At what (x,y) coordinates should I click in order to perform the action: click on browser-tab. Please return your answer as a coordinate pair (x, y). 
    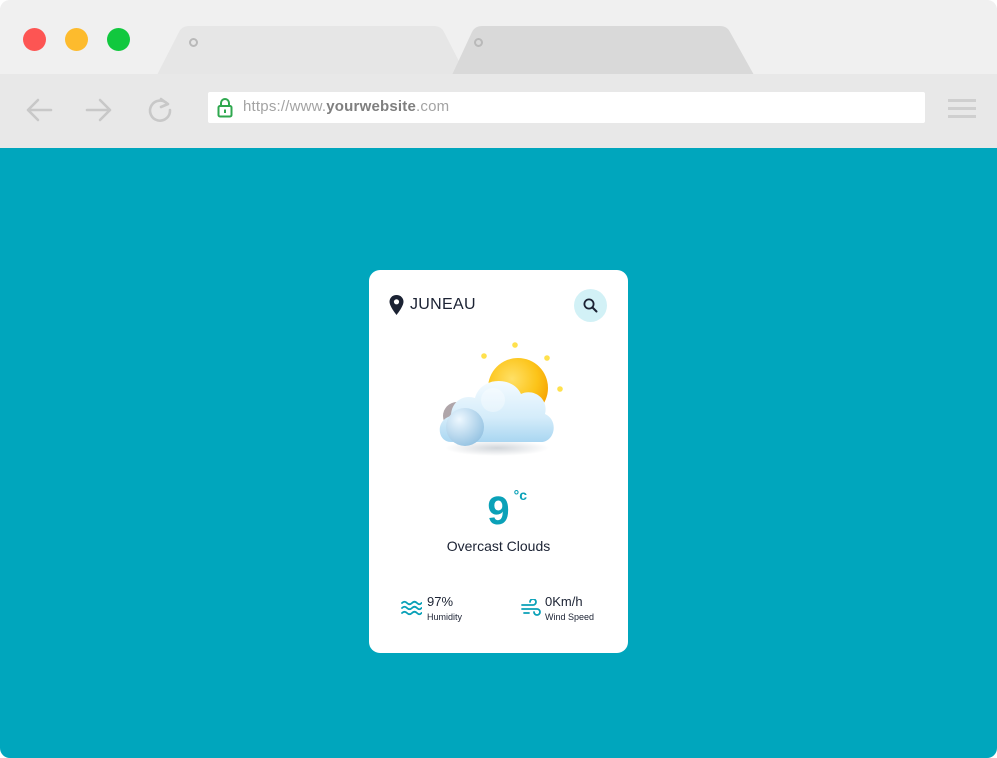
    Looking at the image, I should click on (603, 50).